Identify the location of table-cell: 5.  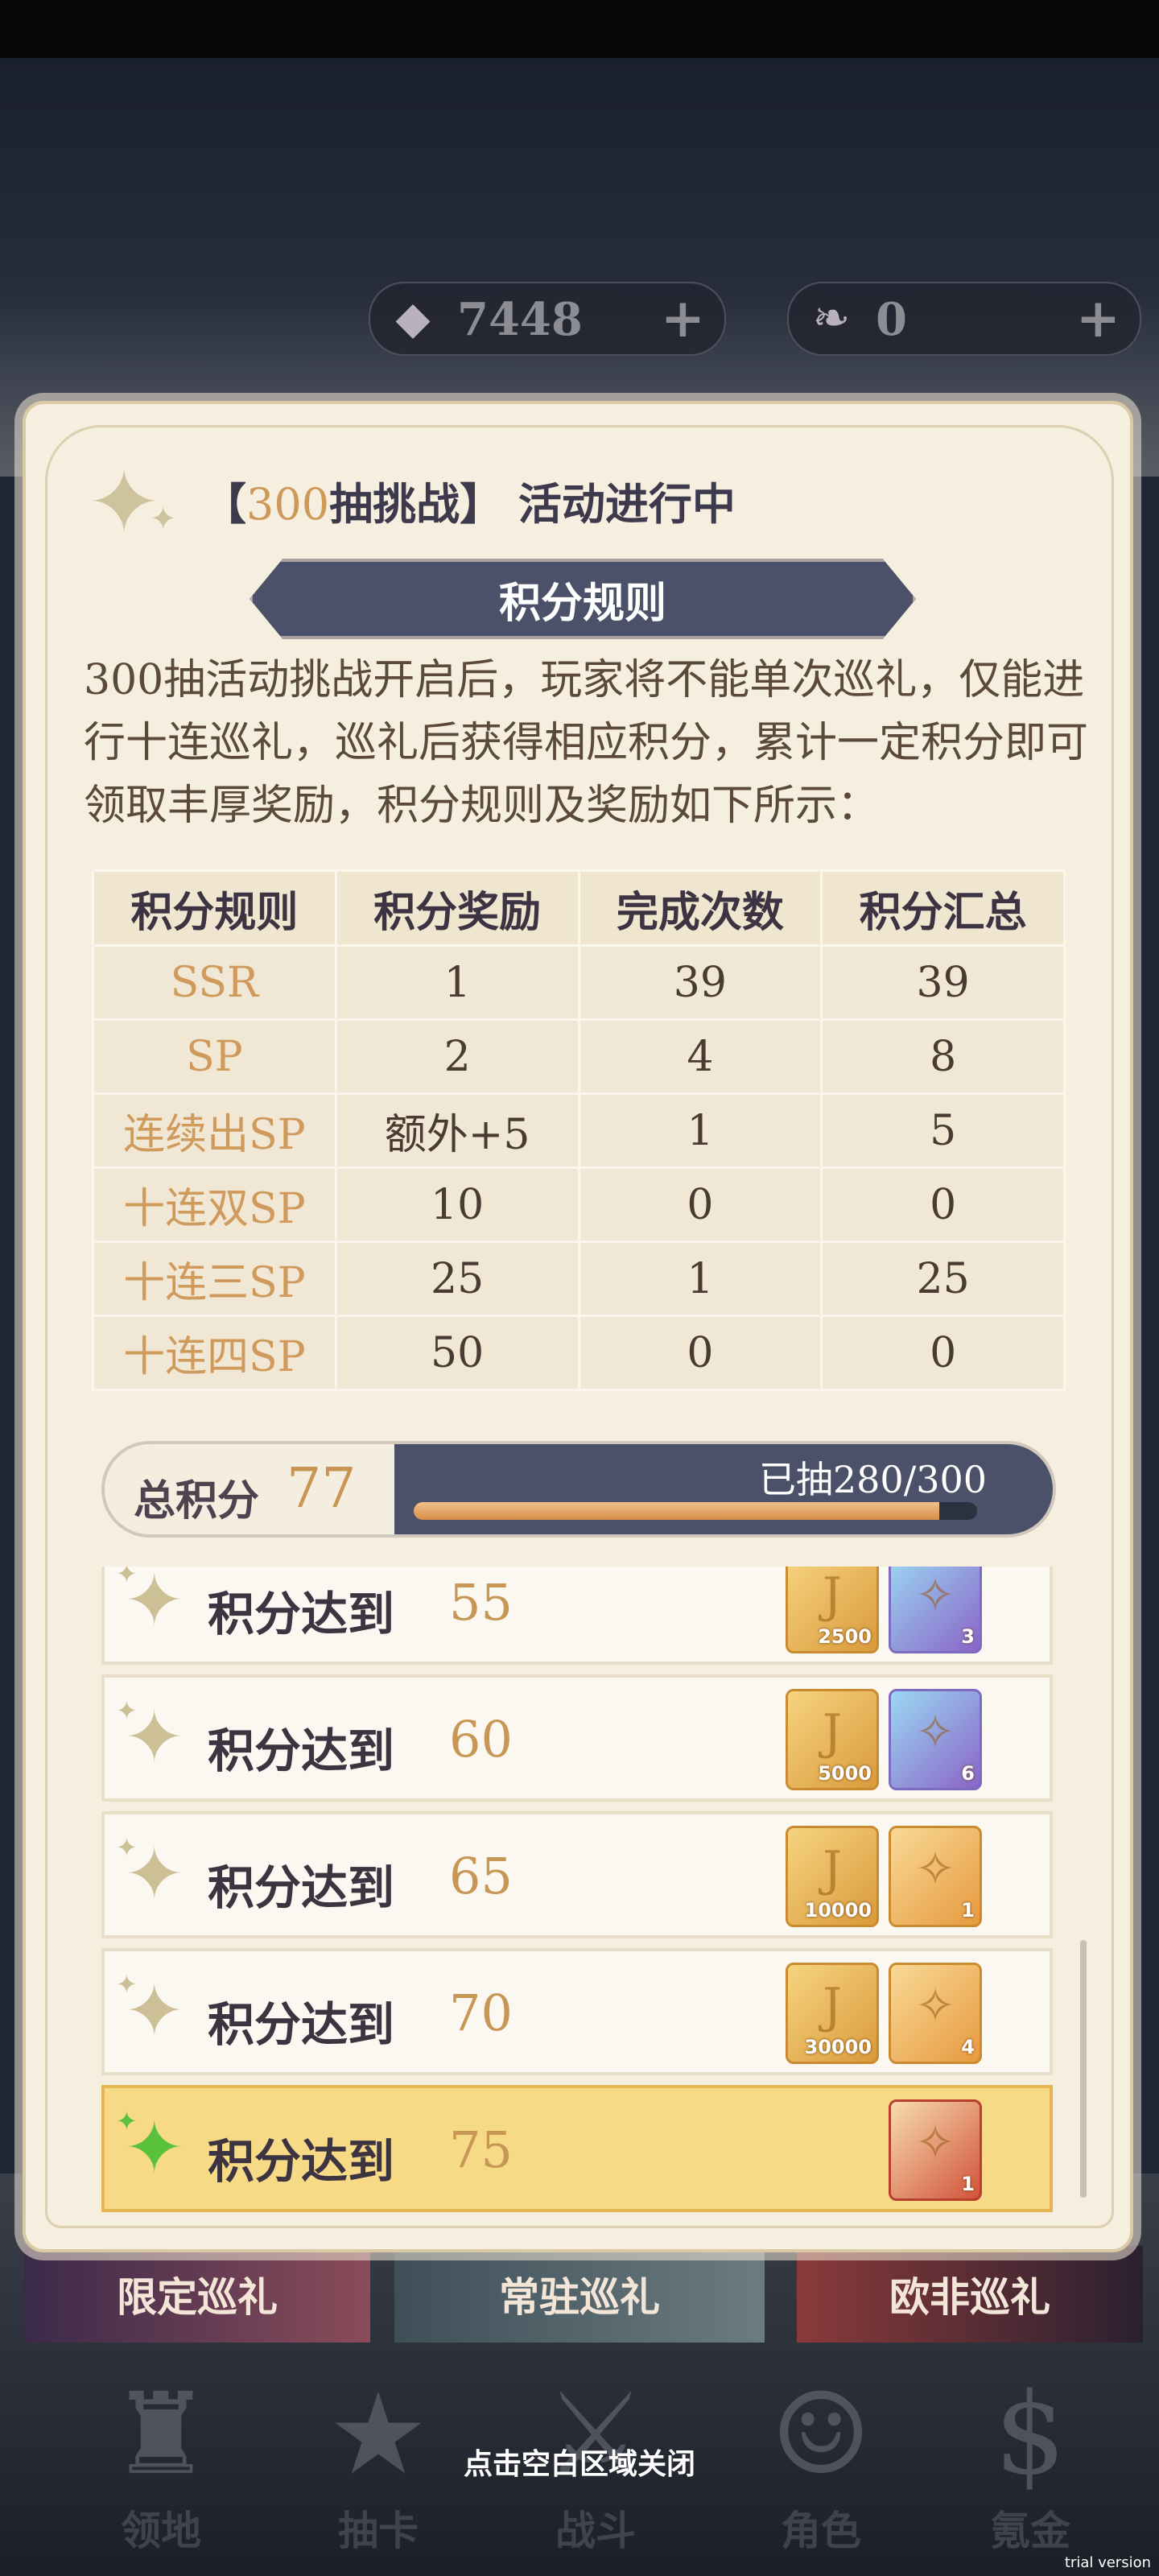
(943, 1130).